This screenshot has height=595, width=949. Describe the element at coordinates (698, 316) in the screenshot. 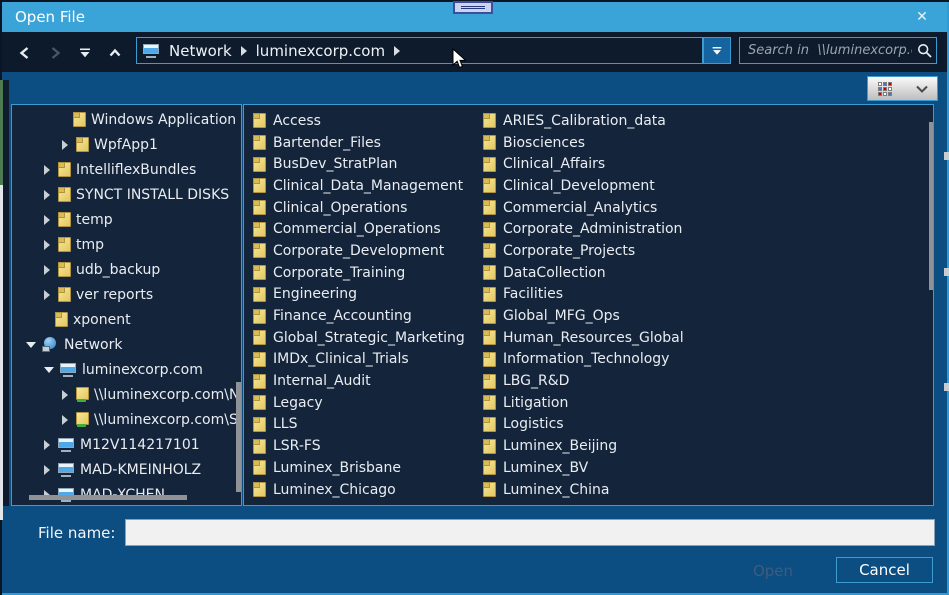

I see `file-list-item: Global_MFG_Ops` at that location.